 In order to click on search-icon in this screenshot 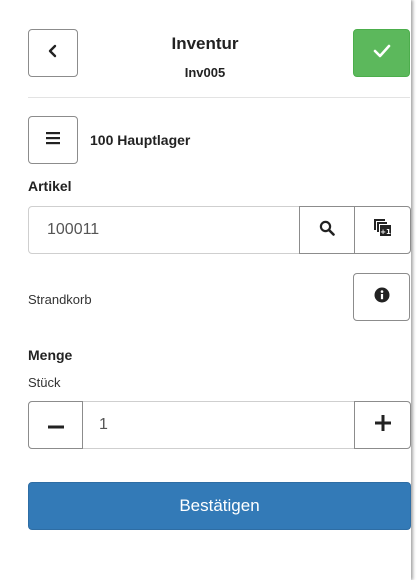, I will do `click(327, 230)`.